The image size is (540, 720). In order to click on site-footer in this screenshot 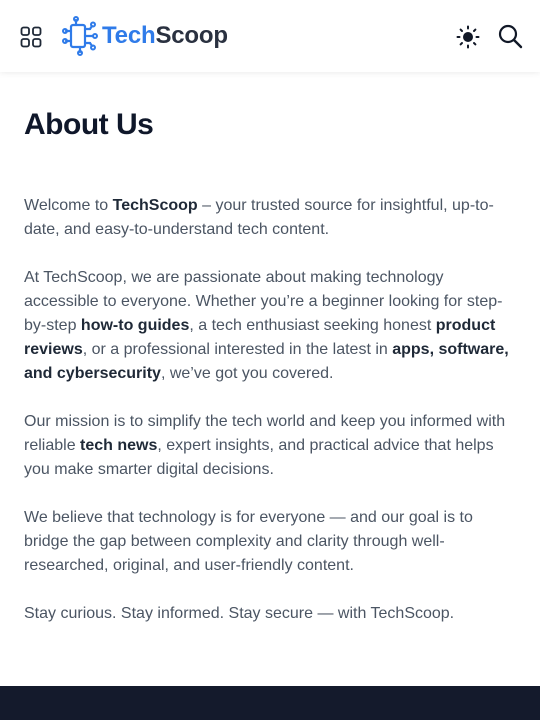, I will do `click(270, 703)`.